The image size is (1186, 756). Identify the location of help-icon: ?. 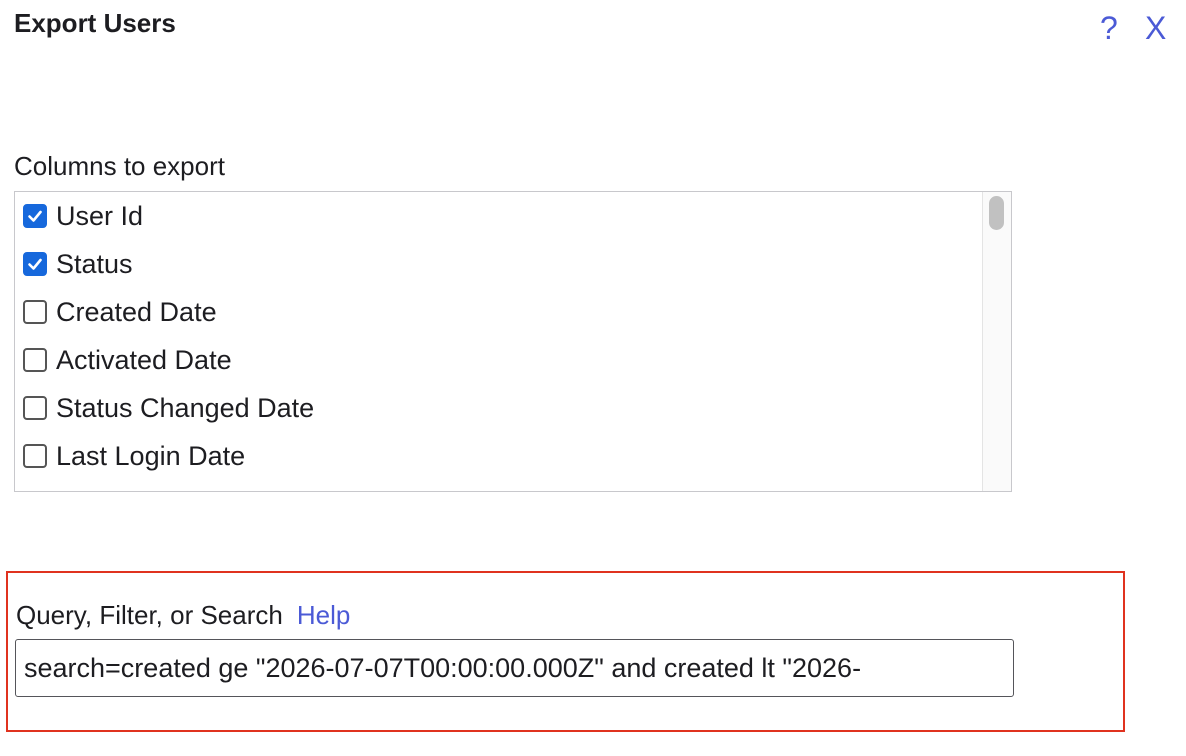
(1109, 28).